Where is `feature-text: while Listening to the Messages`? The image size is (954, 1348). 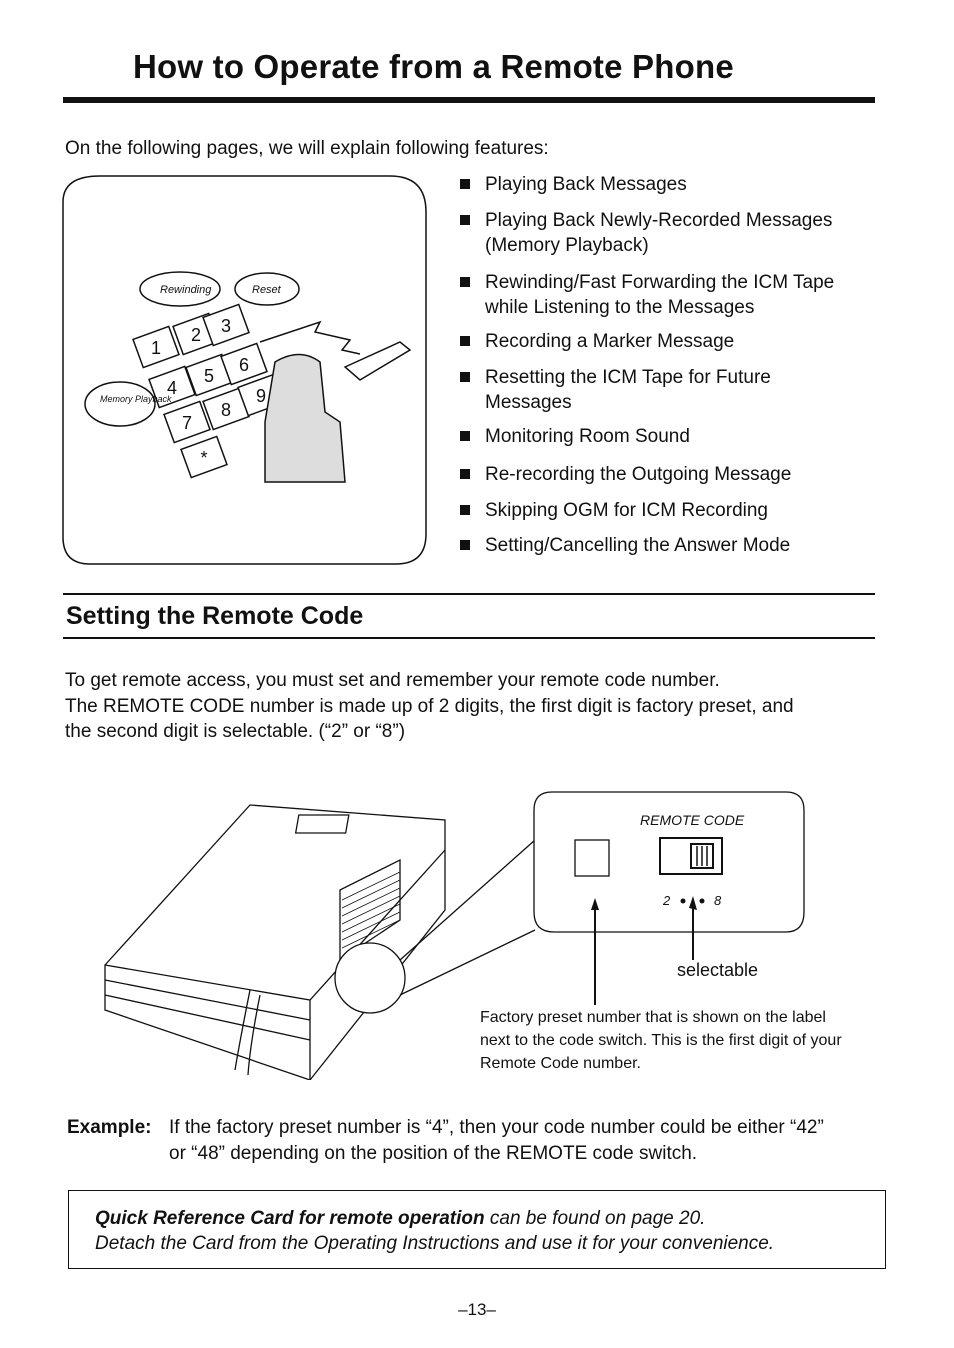
feature-text: while Listening to the Messages is located at coordinates (620, 307).